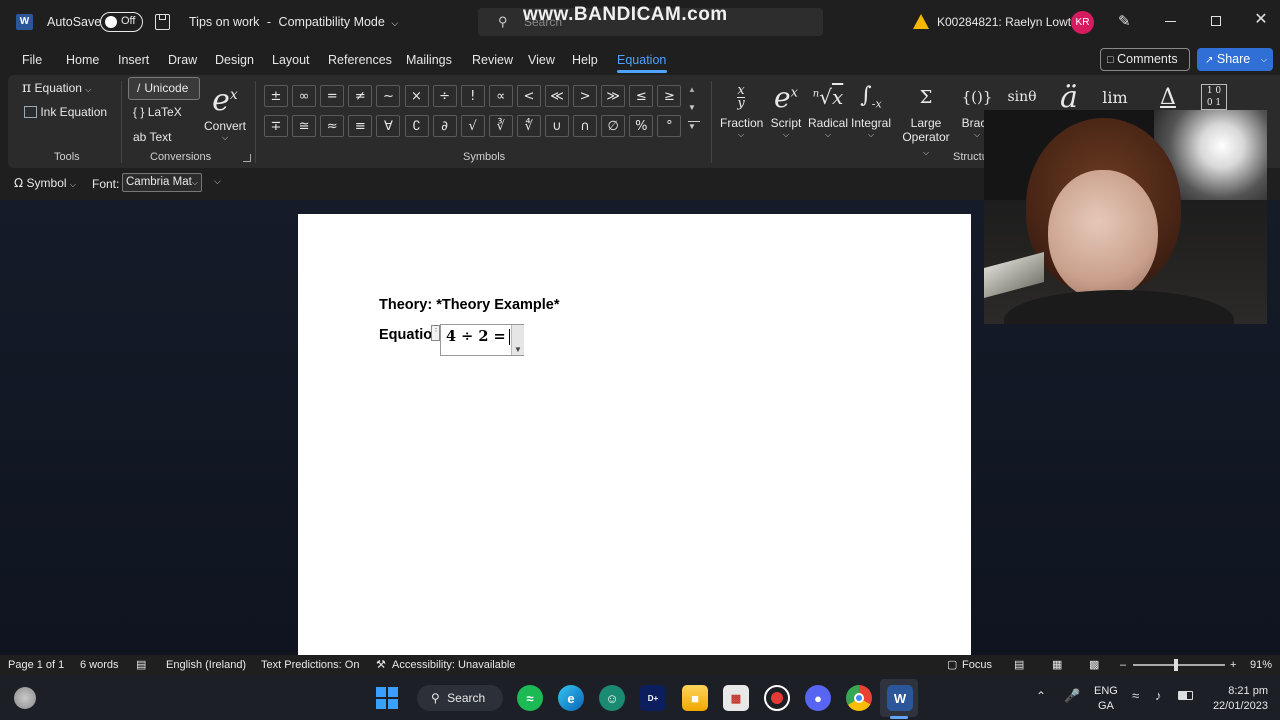  Describe the element at coordinates (1127, 21) in the screenshot. I see `pen-icon: ✎` at that location.